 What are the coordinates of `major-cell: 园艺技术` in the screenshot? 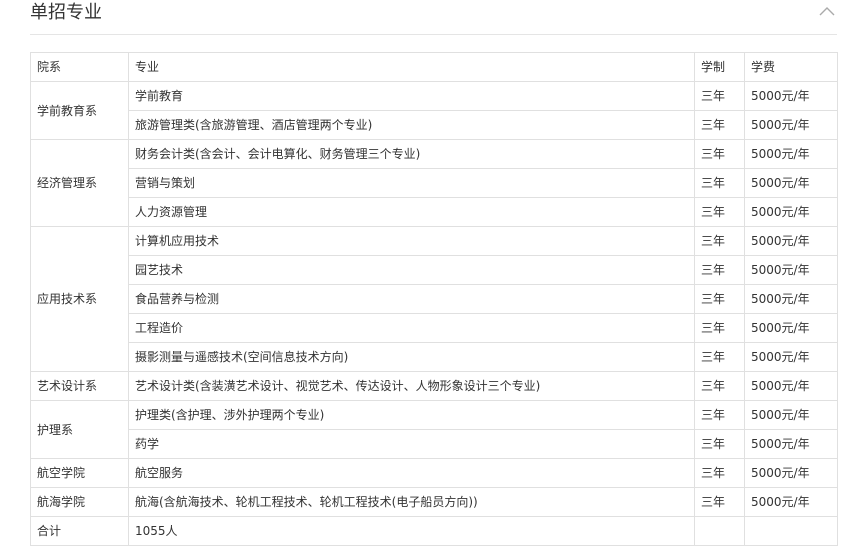 It's located at (411, 270).